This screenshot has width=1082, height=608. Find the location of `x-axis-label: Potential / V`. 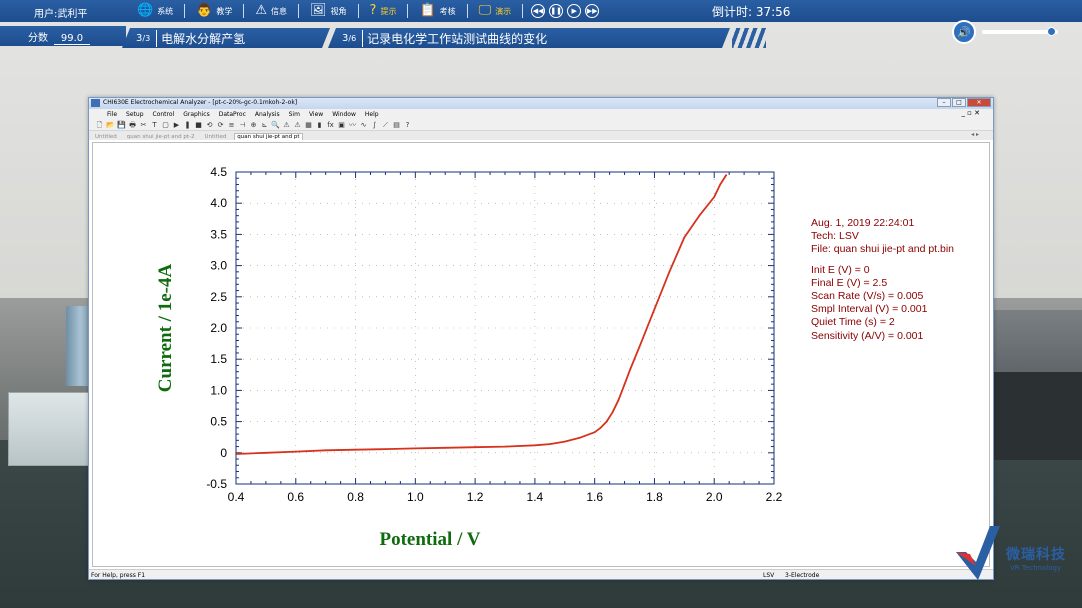

x-axis-label: Potential / V is located at coordinates (430, 539).